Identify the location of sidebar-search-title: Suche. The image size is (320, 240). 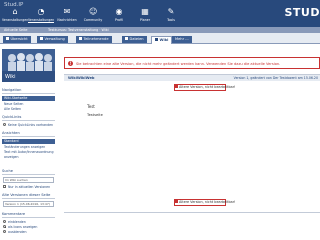
(28, 172).